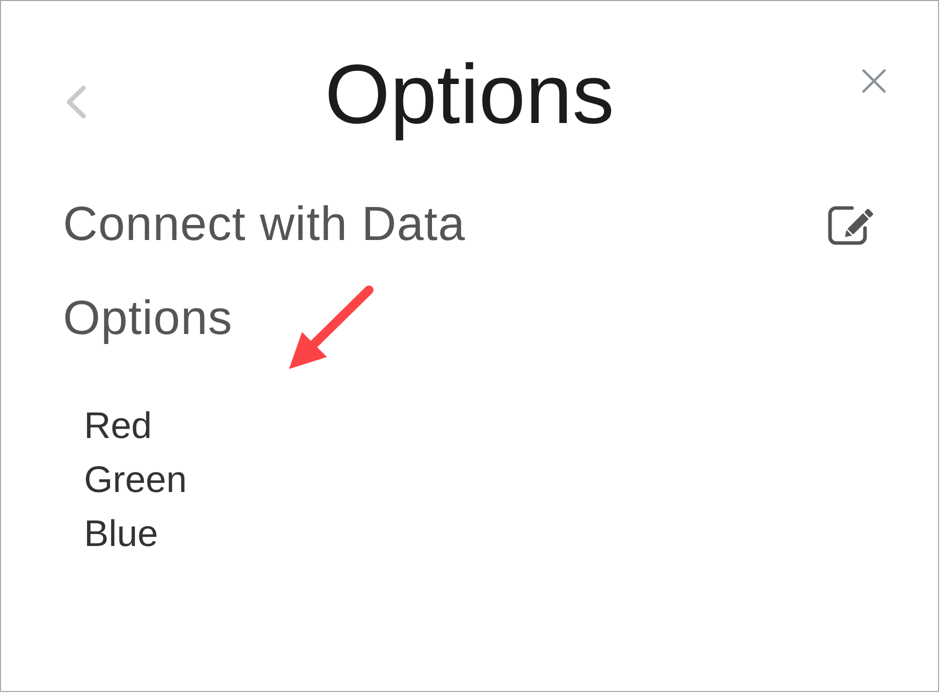 This screenshot has width=940, height=693. Describe the element at coordinates (874, 81) in the screenshot. I see `close-icon` at that location.